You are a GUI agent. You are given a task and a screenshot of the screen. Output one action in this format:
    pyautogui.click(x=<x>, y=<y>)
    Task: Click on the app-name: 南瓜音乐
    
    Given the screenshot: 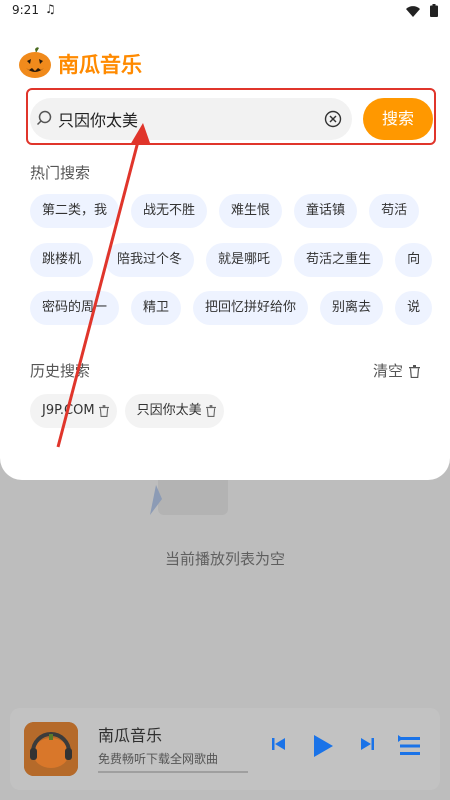 What is the action you would take?
    pyautogui.click(x=100, y=65)
    